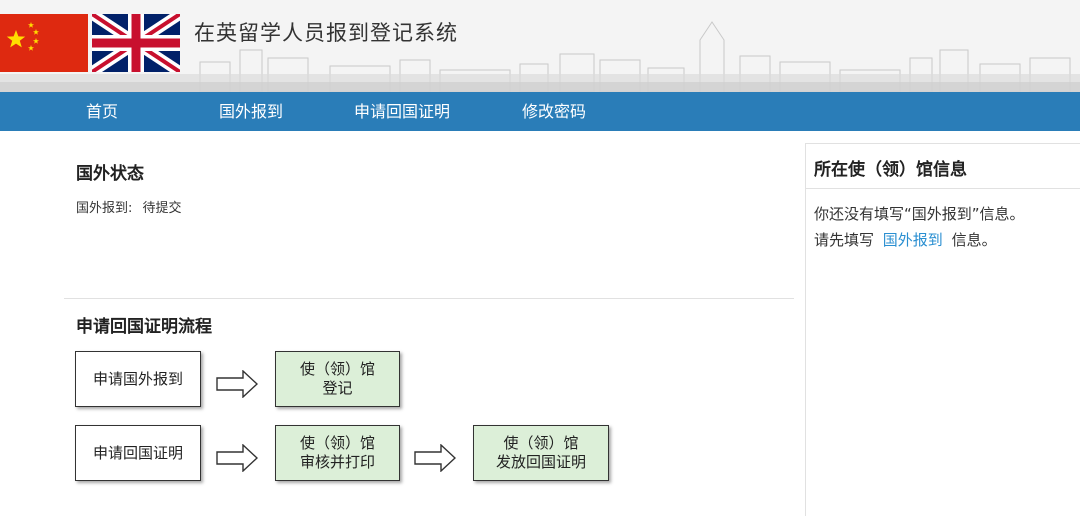 This screenshot has width=1080, height=516. Describe the element at coordinates (104, 208) in the screenshot. I see `status-label: 国外报到:` at that location.